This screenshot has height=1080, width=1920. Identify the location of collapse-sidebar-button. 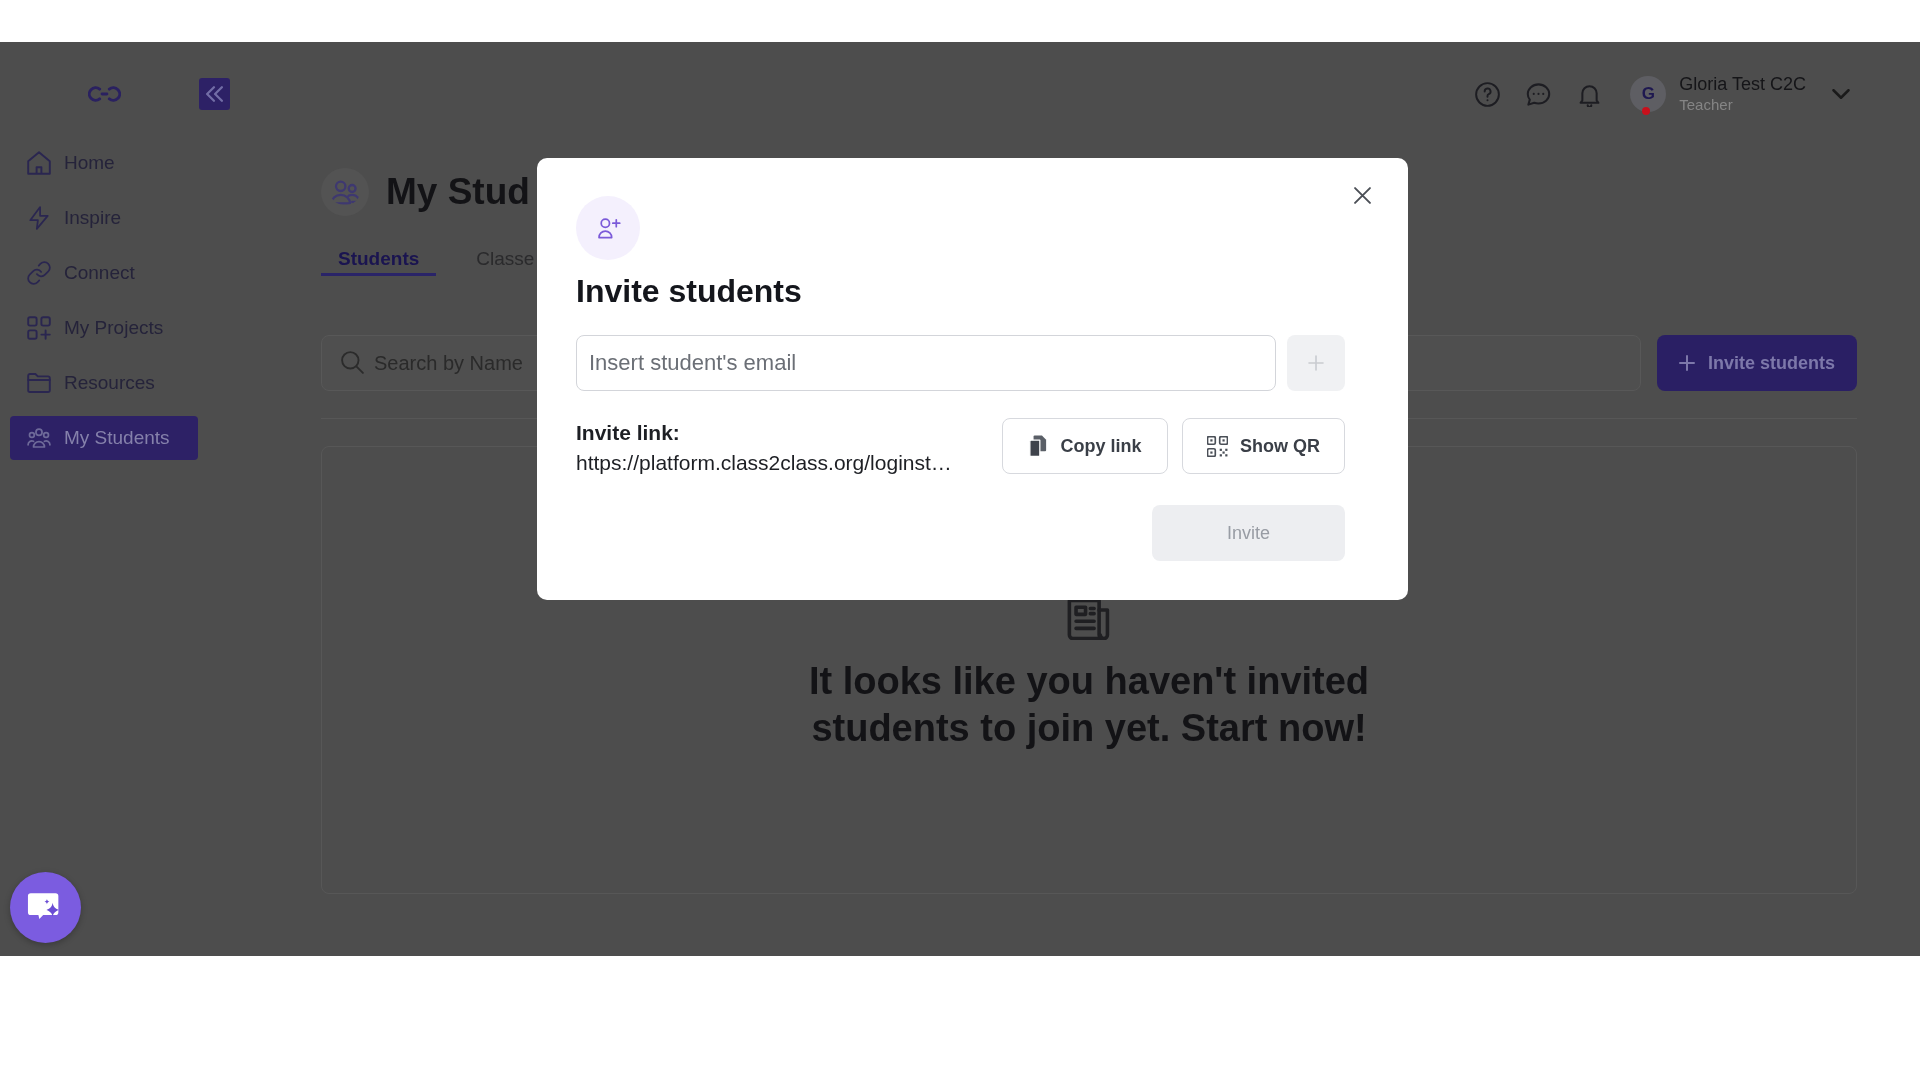
(214, 94).